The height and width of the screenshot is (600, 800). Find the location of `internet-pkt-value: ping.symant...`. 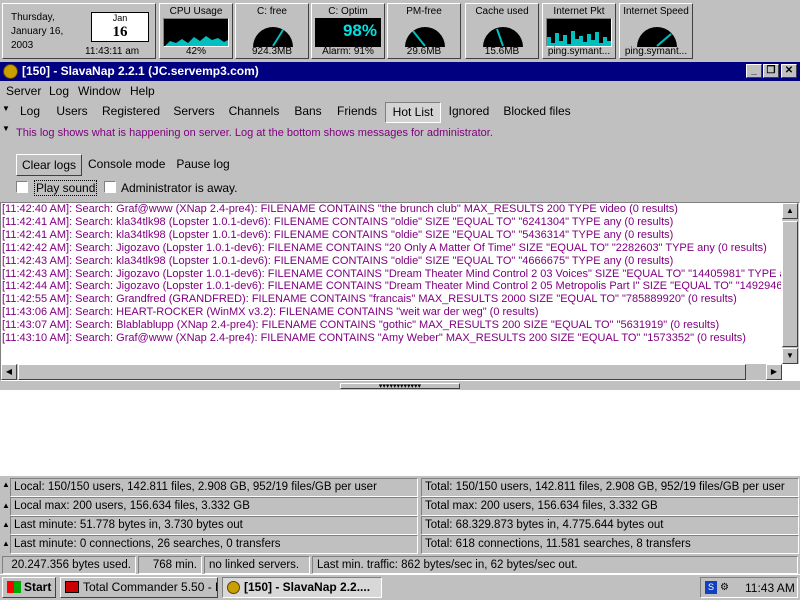

internet-pkt-value: ping.symant... is located at coordinates (579, 51).